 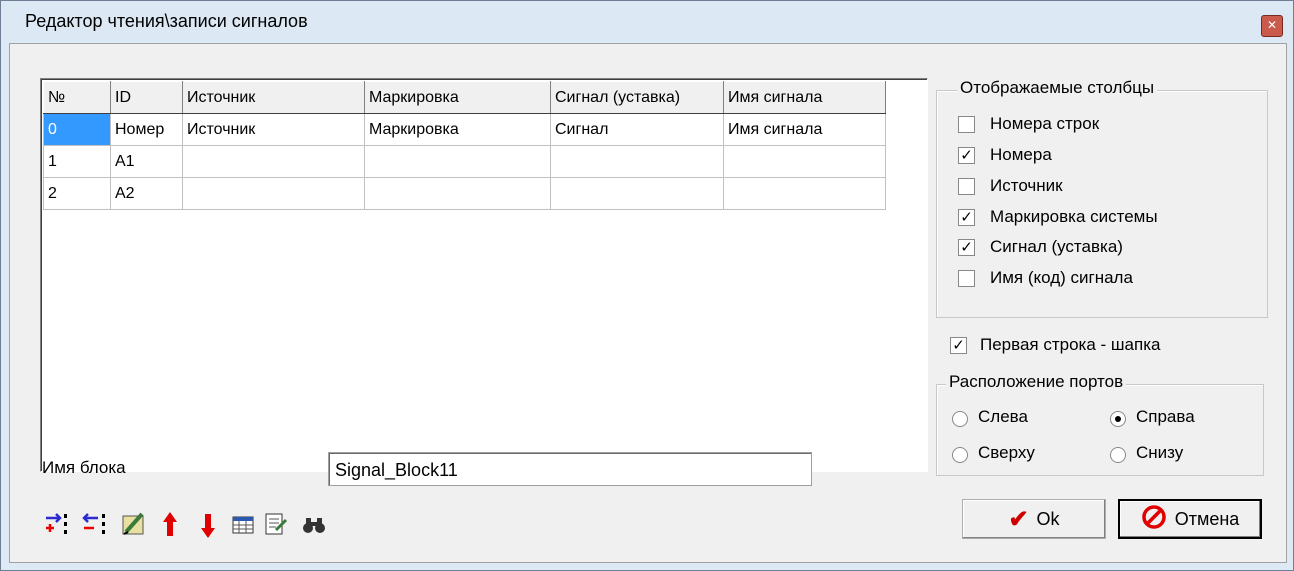 What do you see at coordinates (966, 247) in the screenshot?
I see `checkbox-signal-setpoint: ✓` at bounding box center [966, 247].